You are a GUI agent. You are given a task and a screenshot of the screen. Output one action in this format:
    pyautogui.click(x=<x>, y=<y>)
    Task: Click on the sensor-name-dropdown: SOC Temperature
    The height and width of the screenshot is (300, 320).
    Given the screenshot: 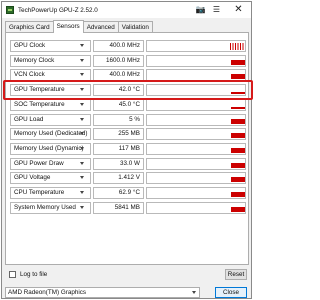 What is the action you would take?
    pyautogui.click(x=50, y=104)
    